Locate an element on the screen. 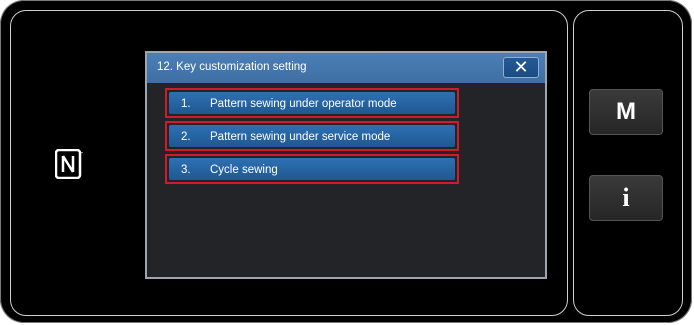 Image resolution: width=694 pixels, height=325 pixels. menu-item-cycle-sewing: 3. Cycle sewing is located at coordinates (312, 169).